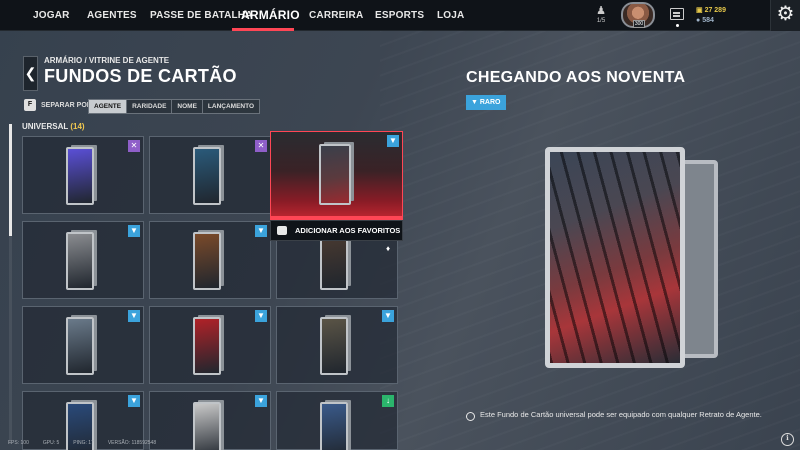 This screenshot has width=800, height=450. I want to click on sort-agente: AGENTE, so click(108, 106).